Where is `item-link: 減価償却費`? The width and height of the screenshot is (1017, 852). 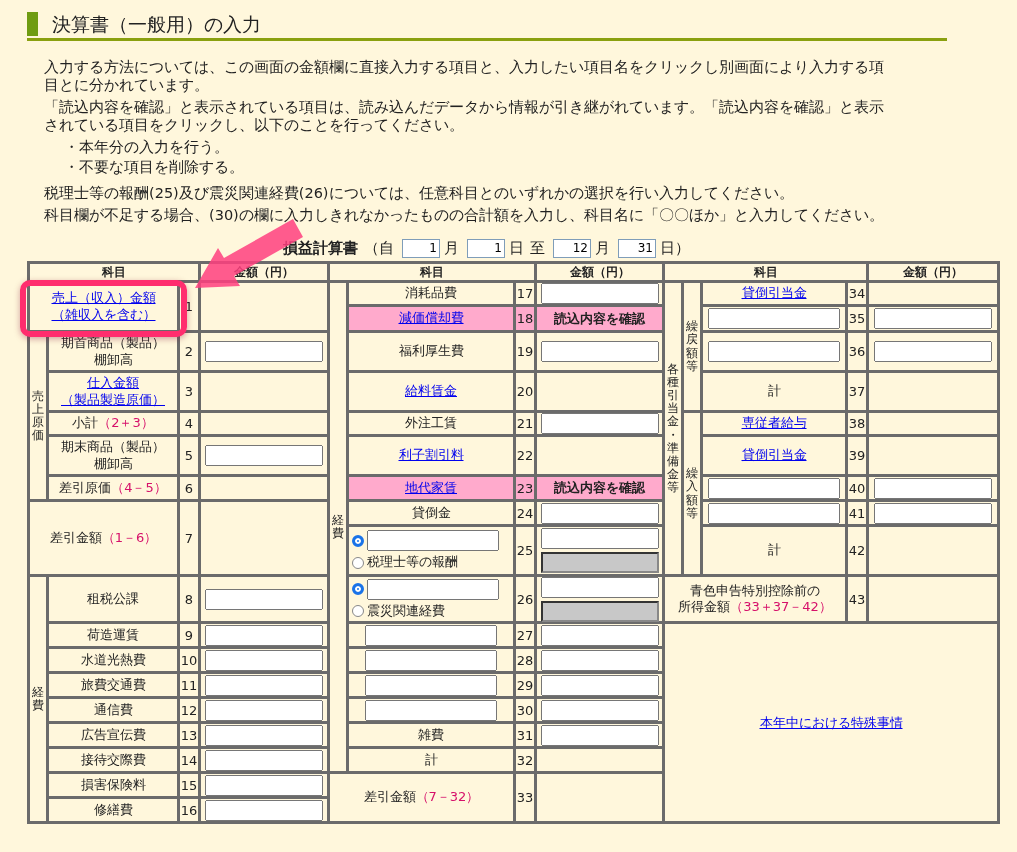 item-link: 減価償却費 is located at coordinates (431, 318).